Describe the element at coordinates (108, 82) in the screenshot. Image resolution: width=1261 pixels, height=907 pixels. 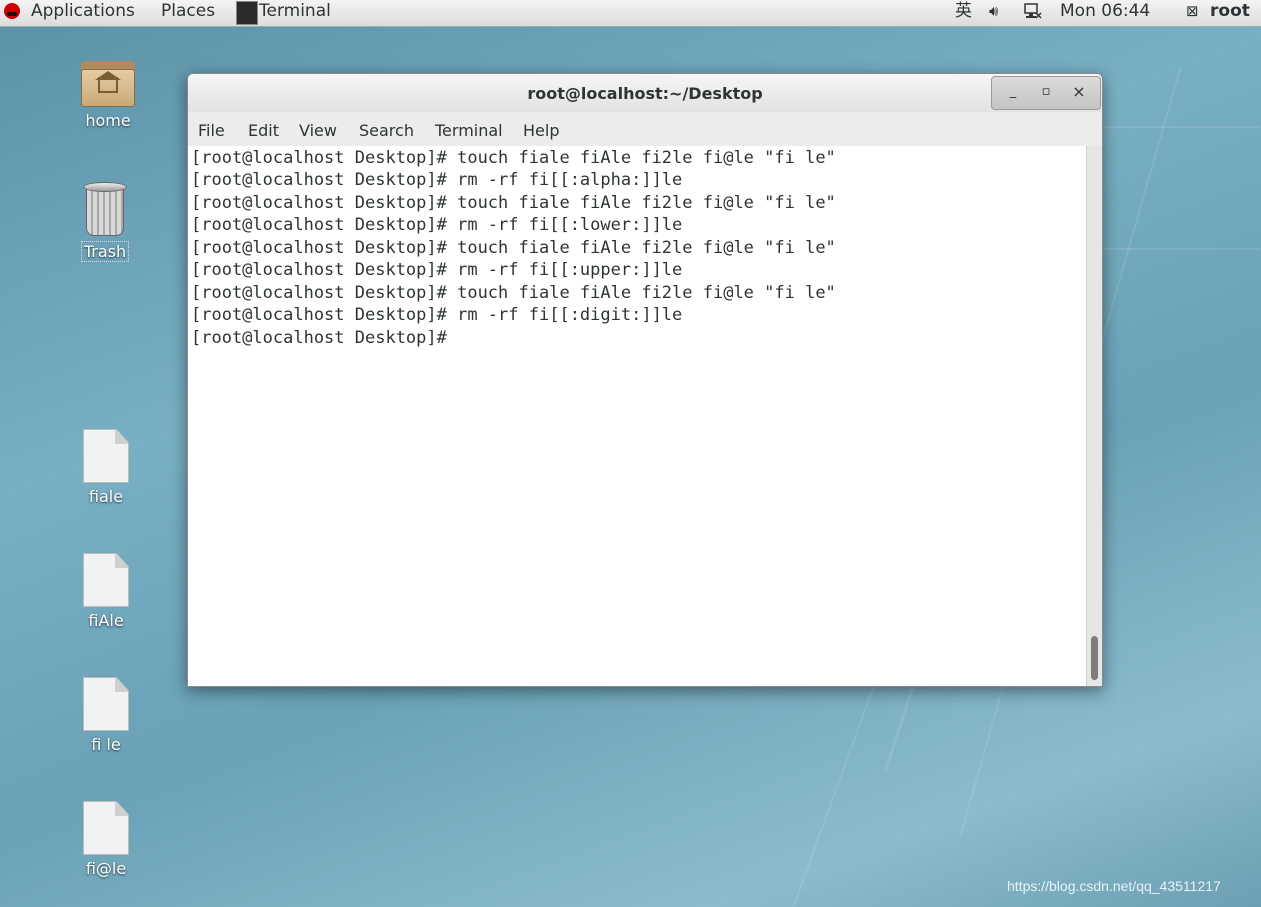
I see `home-folder-icon` at that location.